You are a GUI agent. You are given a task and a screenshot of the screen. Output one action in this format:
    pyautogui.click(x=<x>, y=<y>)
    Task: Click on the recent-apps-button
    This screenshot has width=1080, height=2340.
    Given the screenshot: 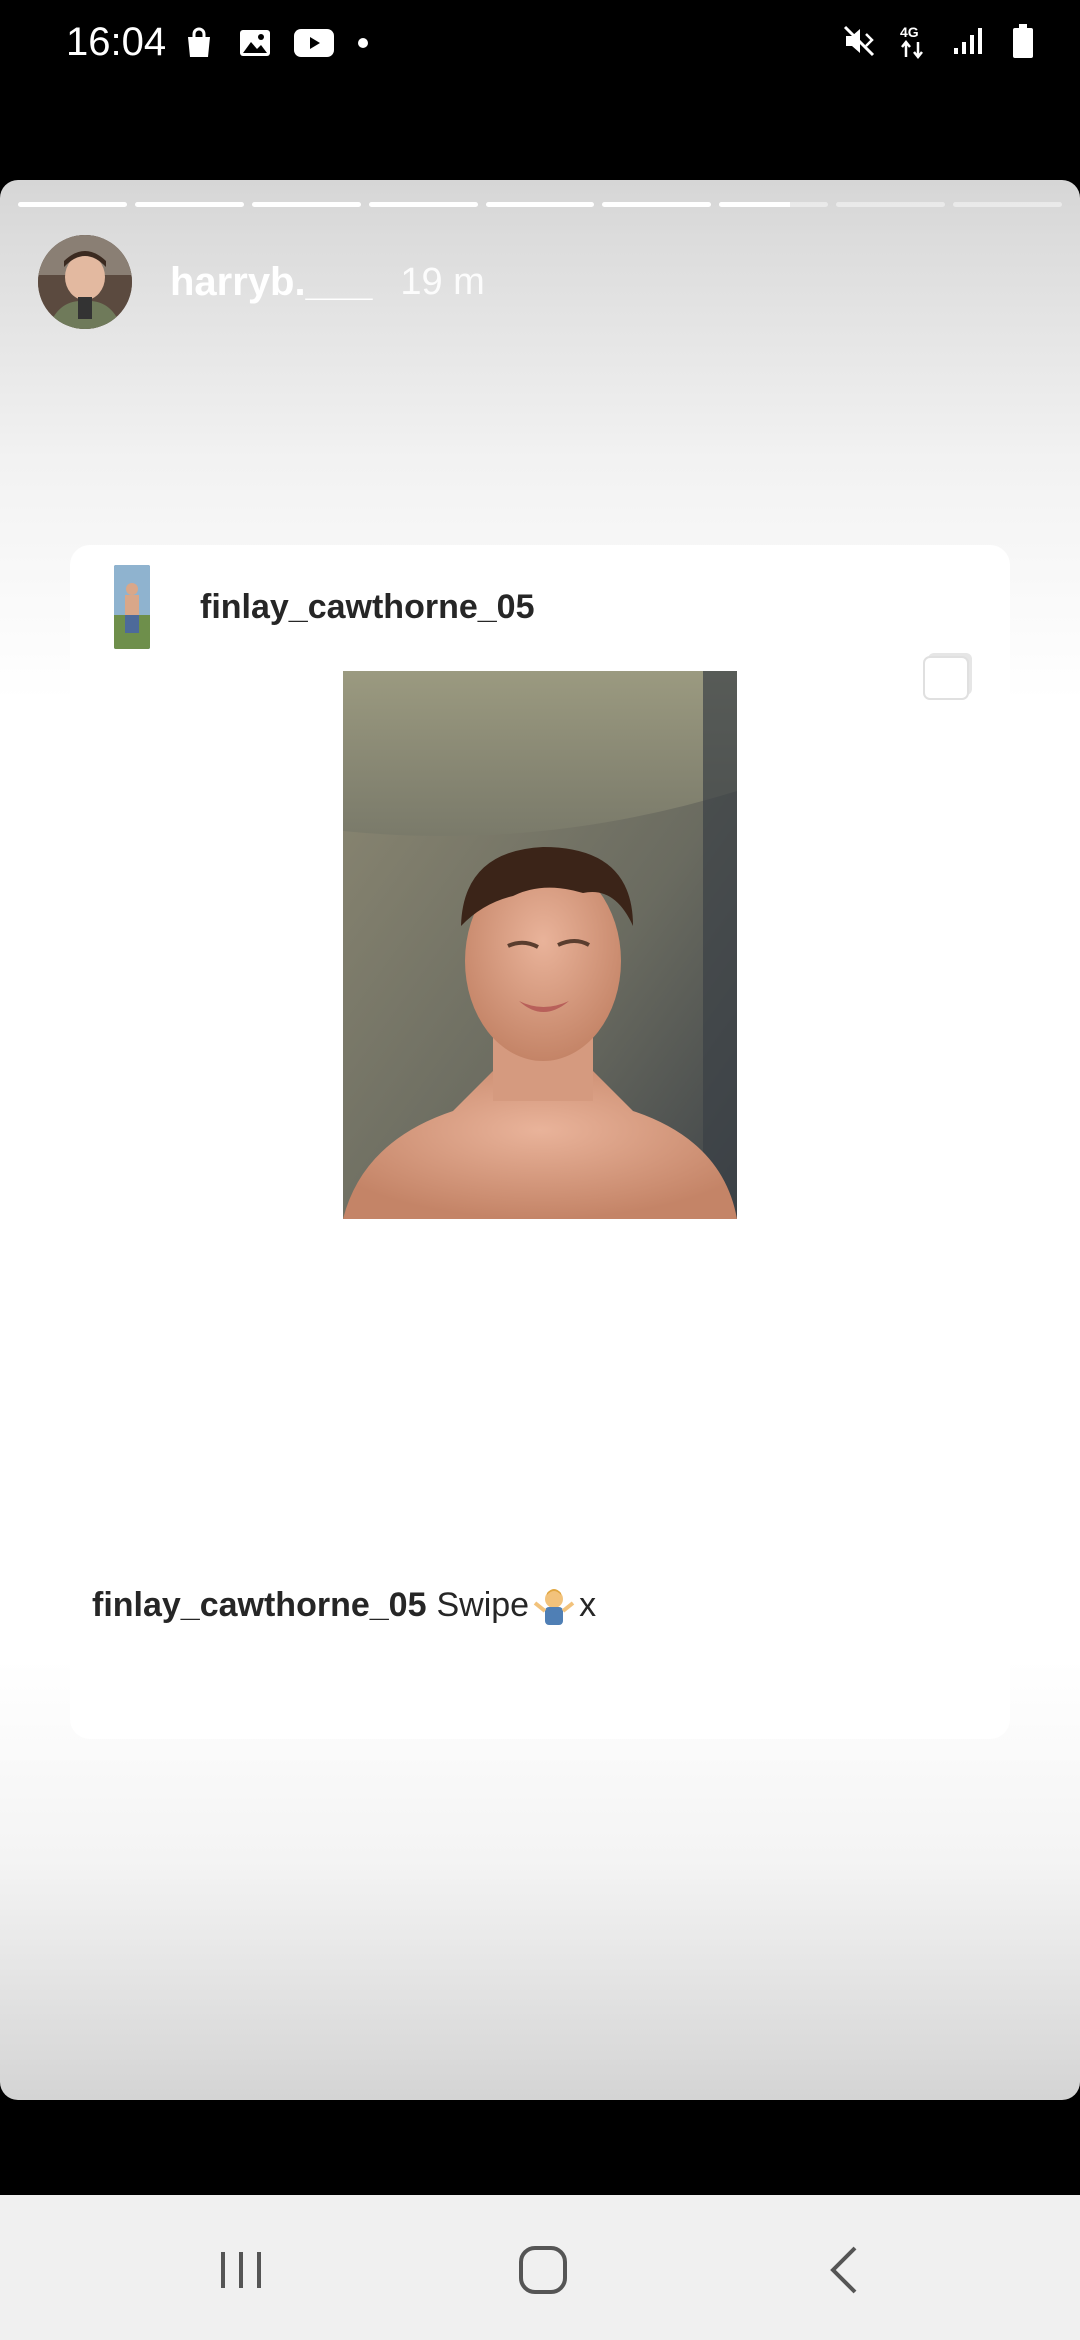 What is the action you would take?
    pyautogui.click(x=241, y=2270)
    